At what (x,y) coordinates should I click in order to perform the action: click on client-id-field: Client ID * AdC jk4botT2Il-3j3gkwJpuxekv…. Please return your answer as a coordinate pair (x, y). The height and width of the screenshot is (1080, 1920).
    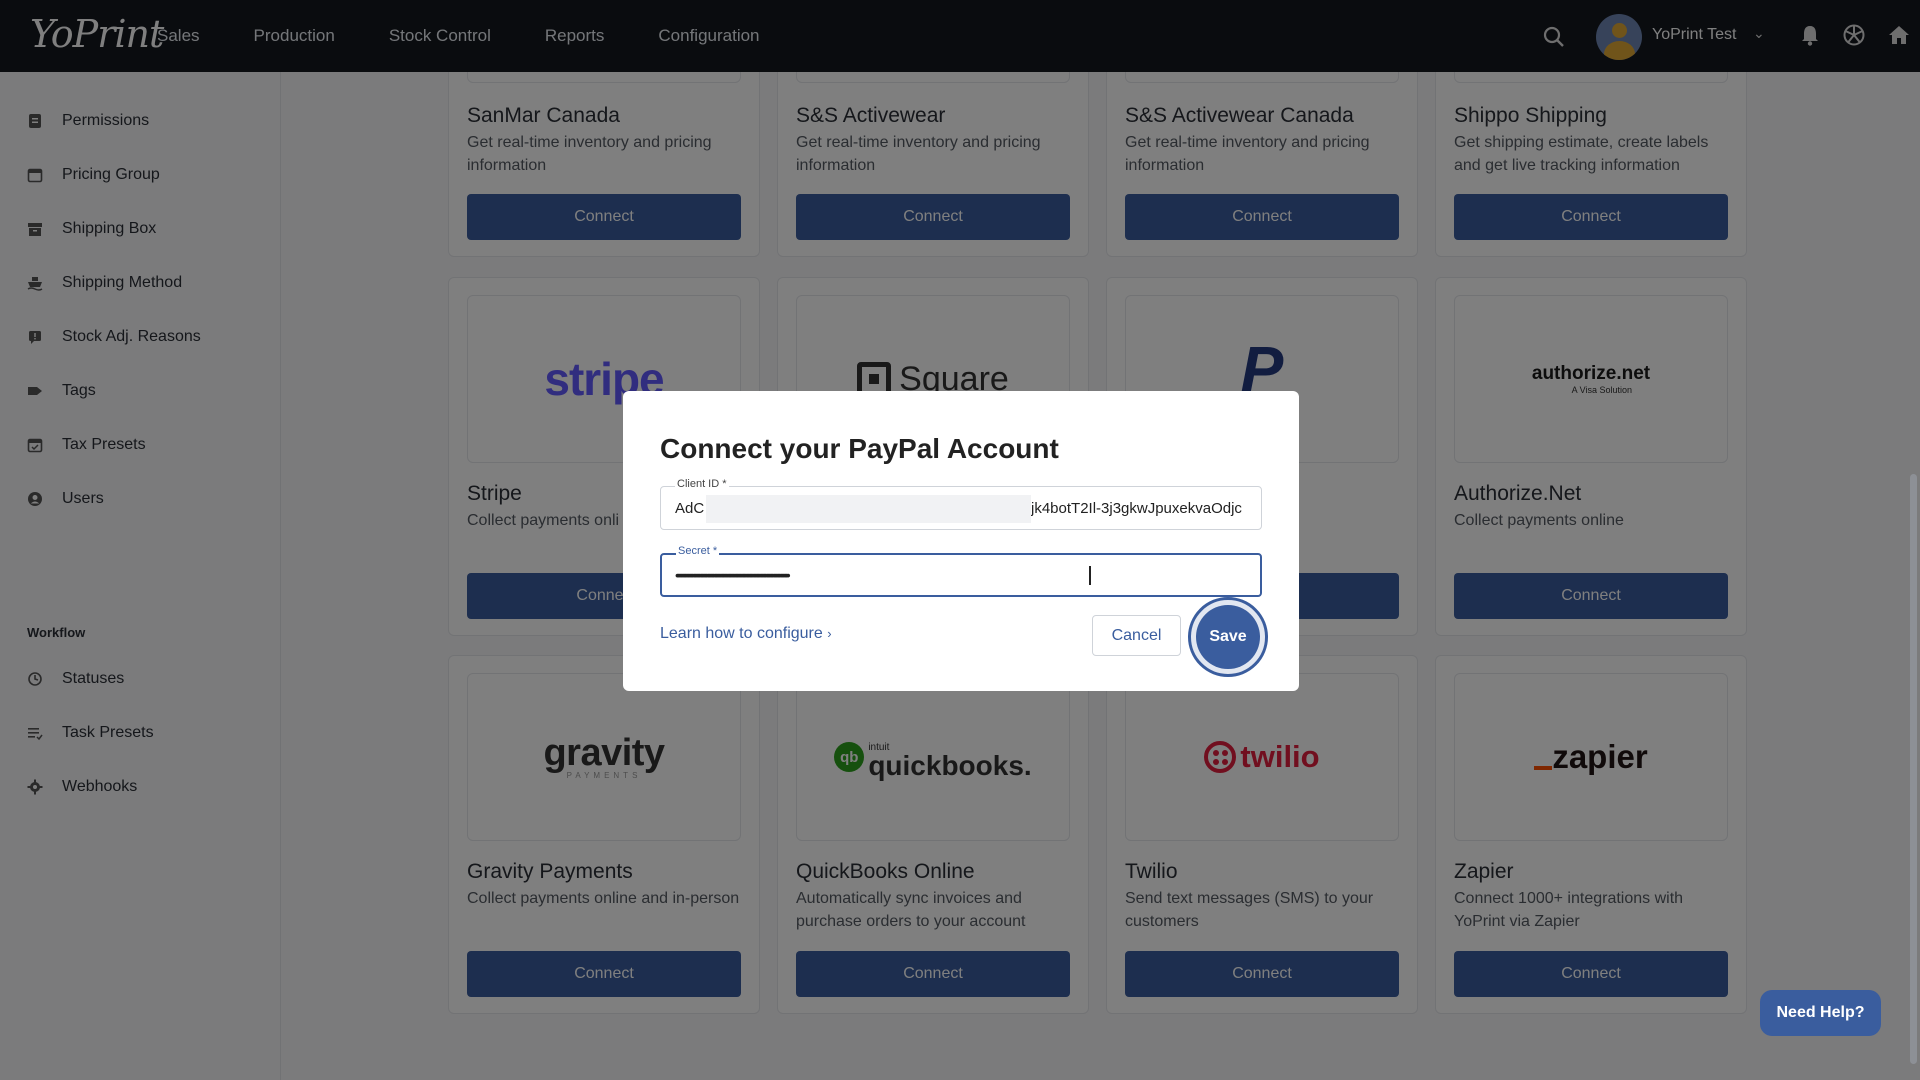
    Looking at the image, I should click on (961, 504).